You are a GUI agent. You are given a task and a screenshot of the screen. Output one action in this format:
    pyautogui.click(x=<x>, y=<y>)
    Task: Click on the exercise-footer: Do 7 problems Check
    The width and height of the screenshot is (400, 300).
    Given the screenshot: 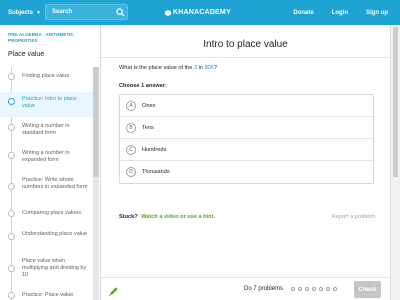 What is the action you would take?
    pyautogui.click(x=245, y=288)
    